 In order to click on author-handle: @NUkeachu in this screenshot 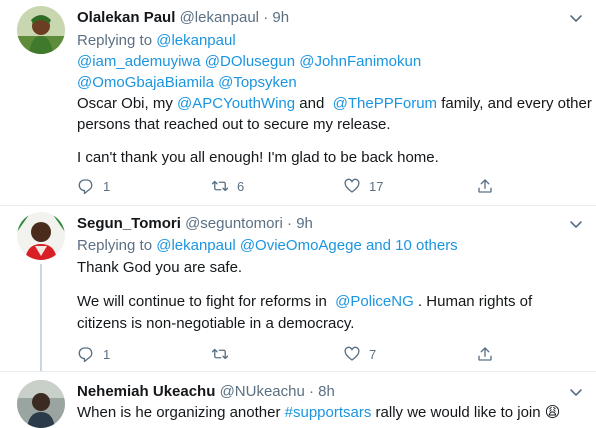, I will do `click(262, 391)`.